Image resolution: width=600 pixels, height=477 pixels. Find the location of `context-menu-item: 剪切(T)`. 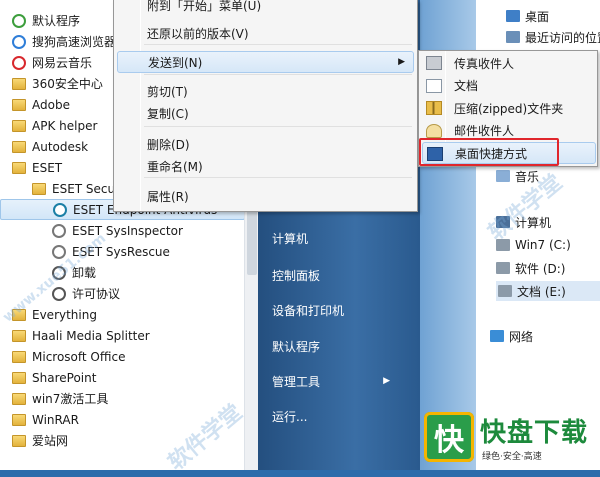

context-menu-item: 剪切(T) is located at coordinates (265, 91).